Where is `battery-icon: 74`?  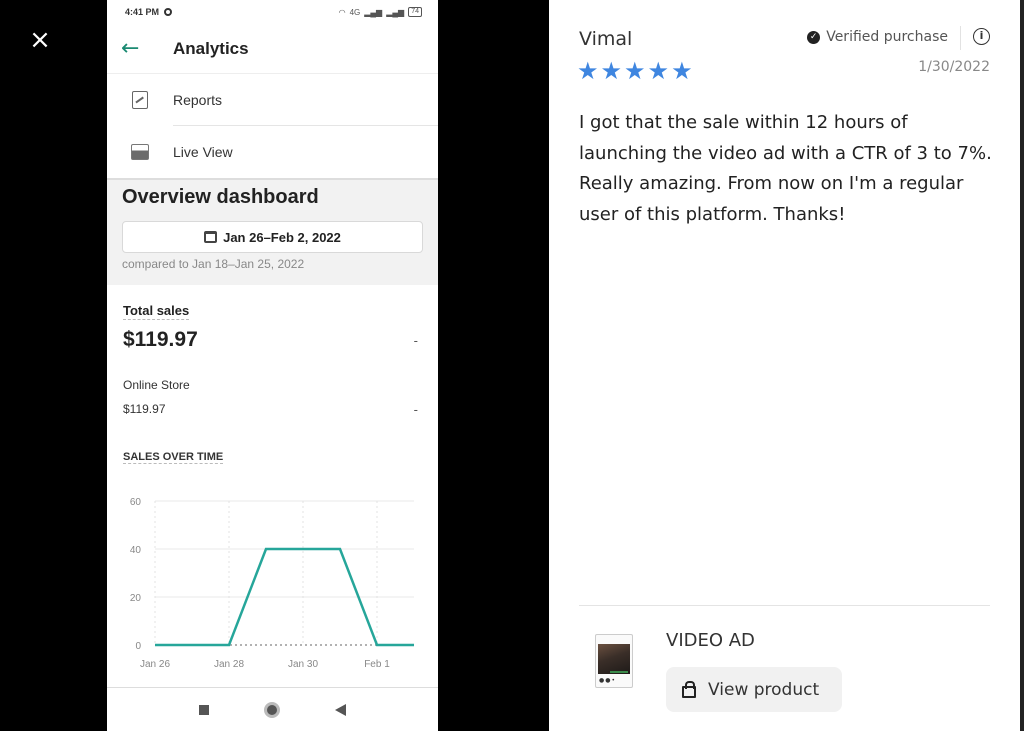 battery-icon: 74 is located at coordinates (415, 12).